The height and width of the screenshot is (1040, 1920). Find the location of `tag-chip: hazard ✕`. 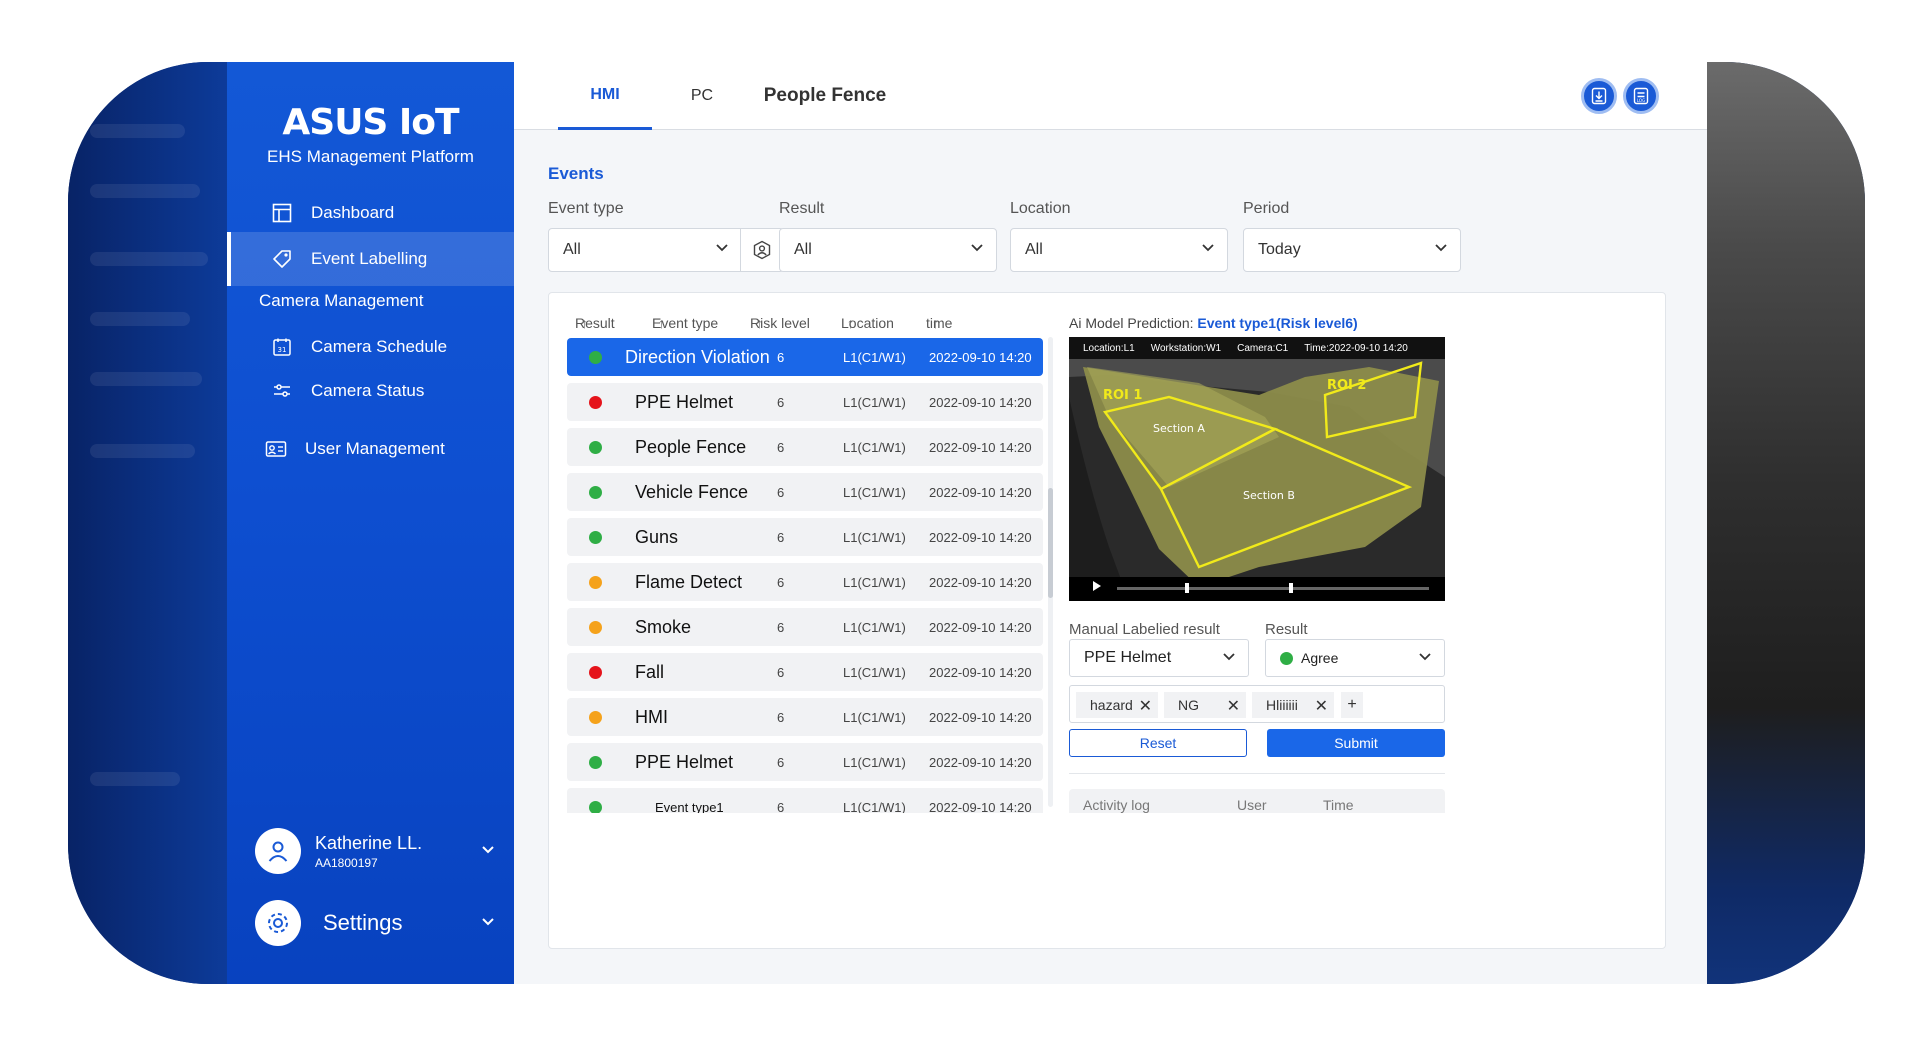

tag-chip: hazard ✕ is located at coordinates (1117, 705).